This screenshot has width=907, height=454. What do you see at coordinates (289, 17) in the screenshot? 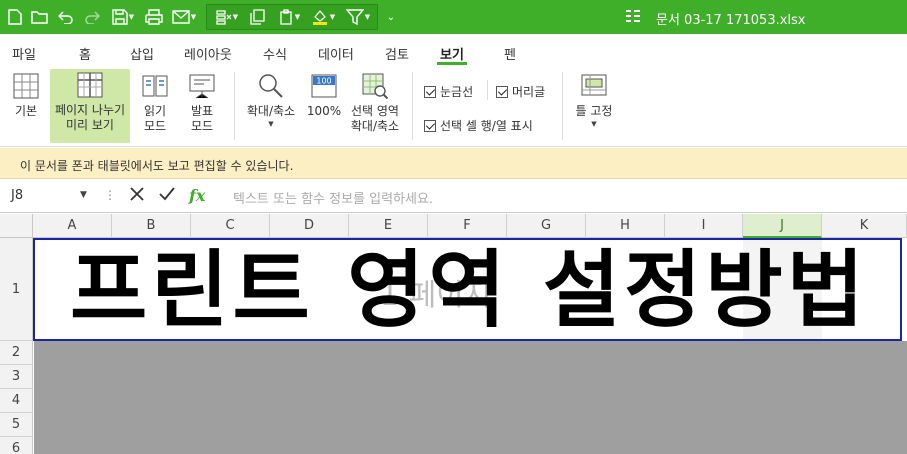
I see `paste-icon: ▼` at bounding box center [289, 17].